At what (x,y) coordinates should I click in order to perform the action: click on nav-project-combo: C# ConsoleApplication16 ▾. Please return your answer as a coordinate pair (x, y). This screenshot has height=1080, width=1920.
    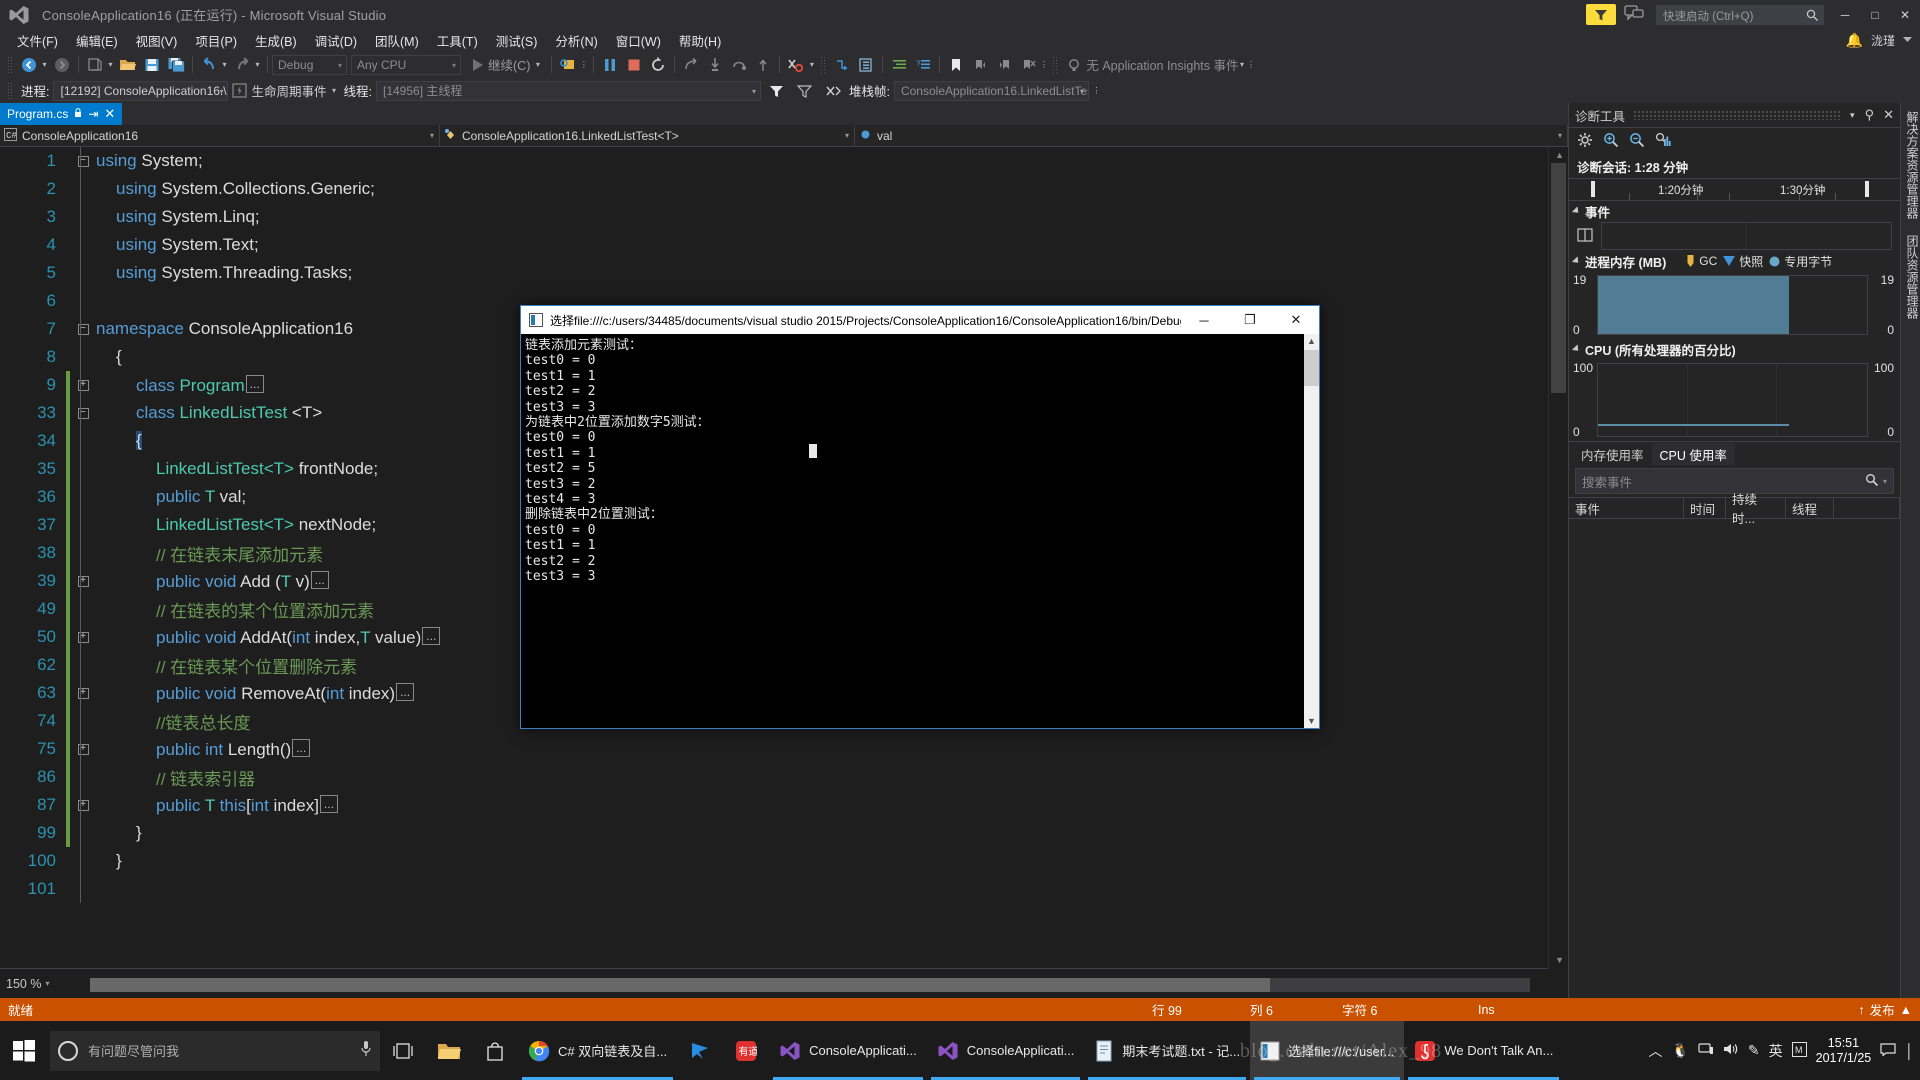
    Looking at the image, I should click on (220, 135).